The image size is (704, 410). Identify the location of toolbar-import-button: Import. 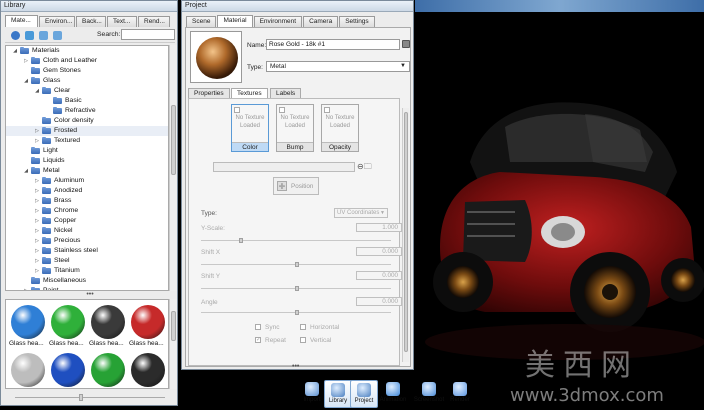
(312, 394).